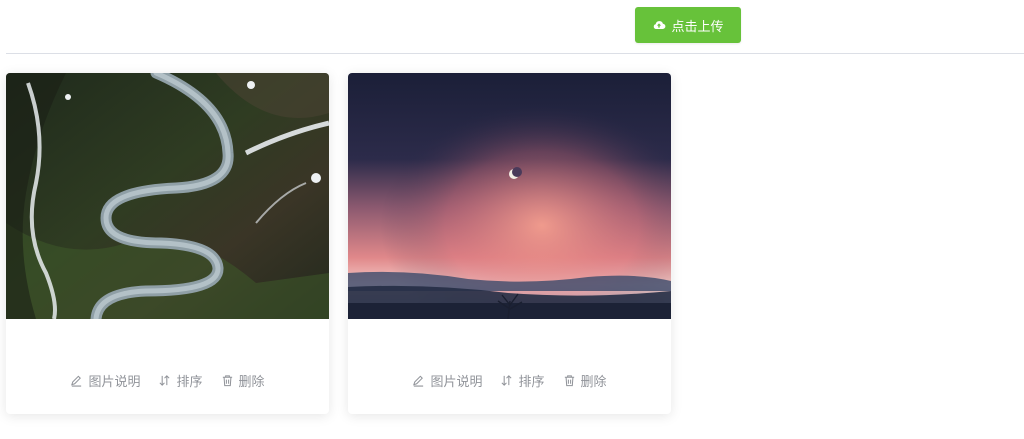 Image resolution: width=1024 pixels, height=439 pixels. I want to click on toolbar: 点击上传, so click(512, 27).